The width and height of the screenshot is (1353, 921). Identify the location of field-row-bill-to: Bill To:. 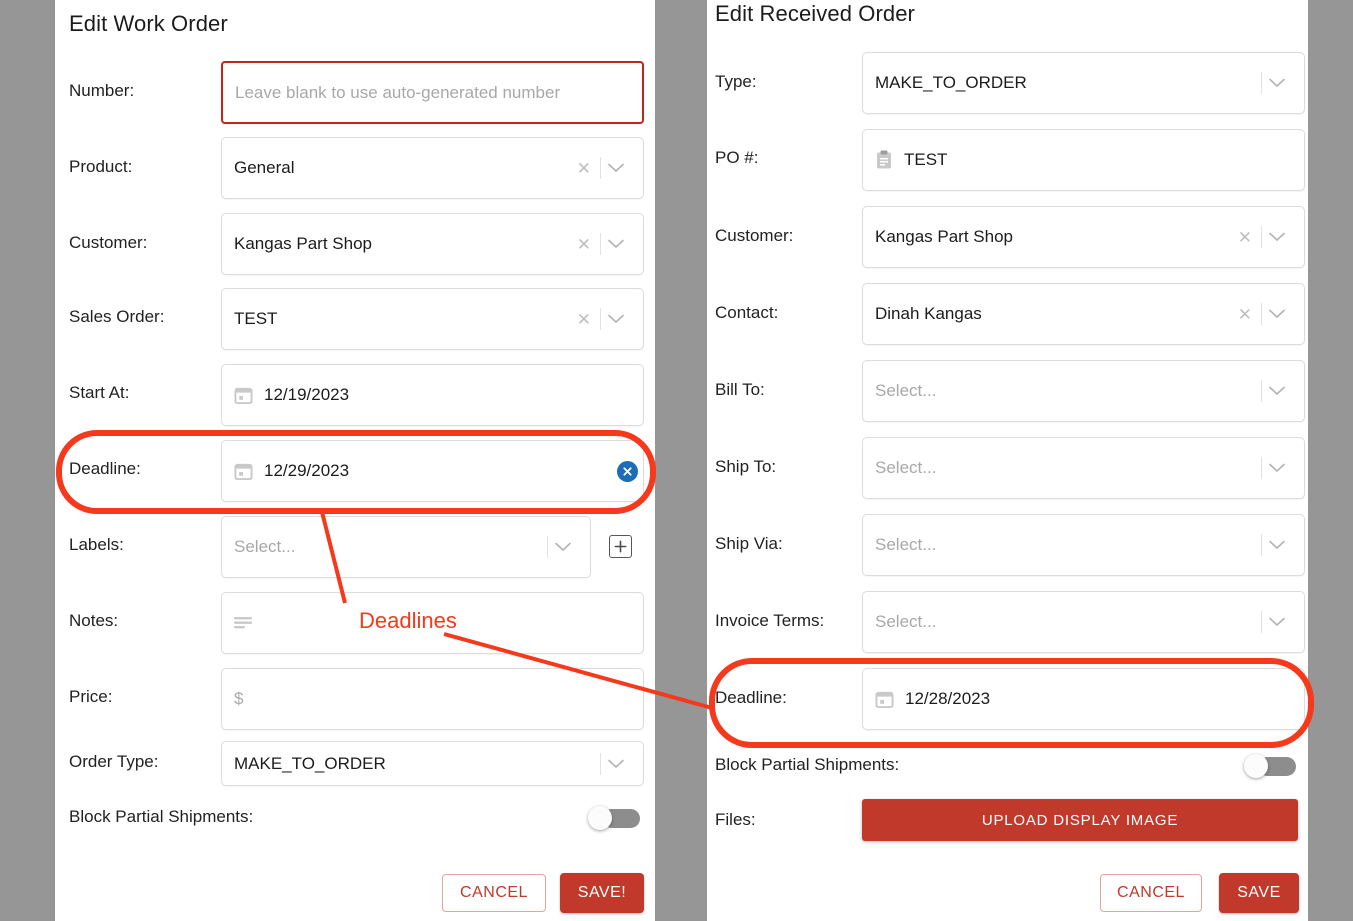
(740, 390).